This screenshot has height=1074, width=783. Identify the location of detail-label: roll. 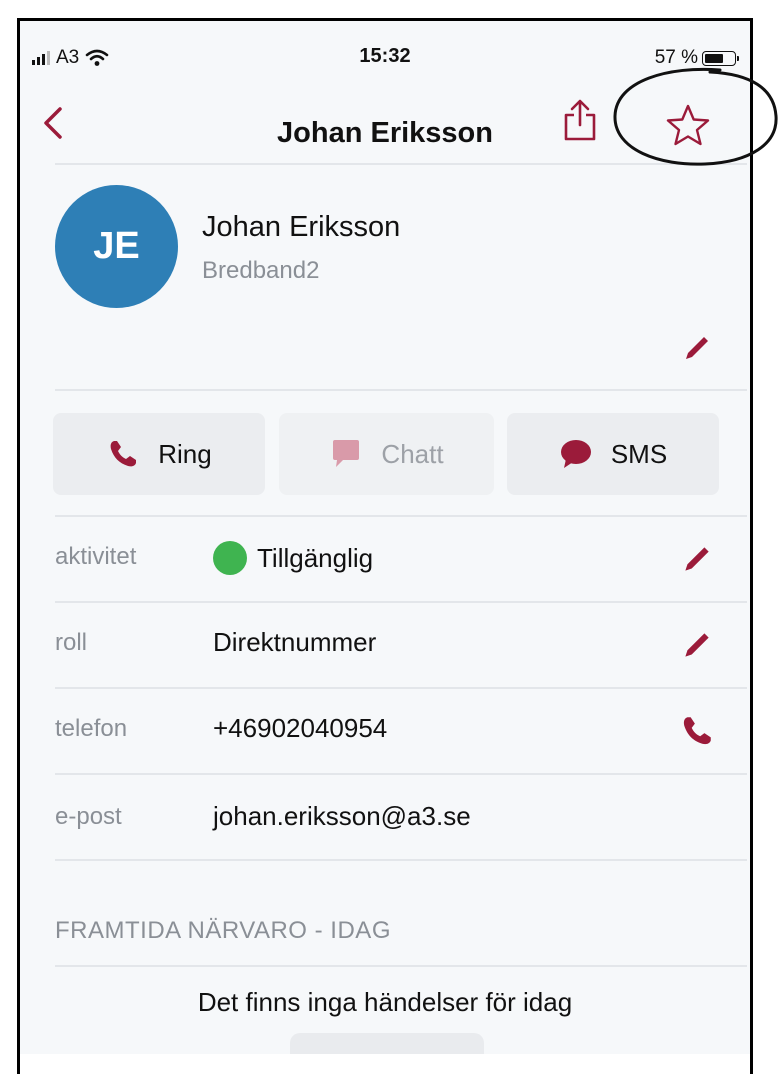
(71, 642).